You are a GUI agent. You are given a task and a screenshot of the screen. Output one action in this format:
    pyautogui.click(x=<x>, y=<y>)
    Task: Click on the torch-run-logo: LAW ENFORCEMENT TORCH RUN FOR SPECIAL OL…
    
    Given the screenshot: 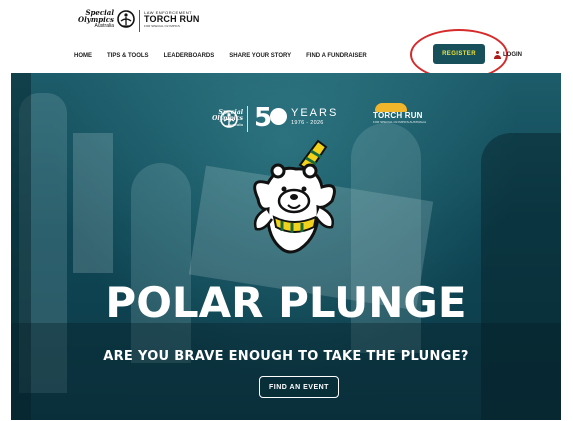 What is the action you would take?
    pyautogui.click(x=172, y=19)
    